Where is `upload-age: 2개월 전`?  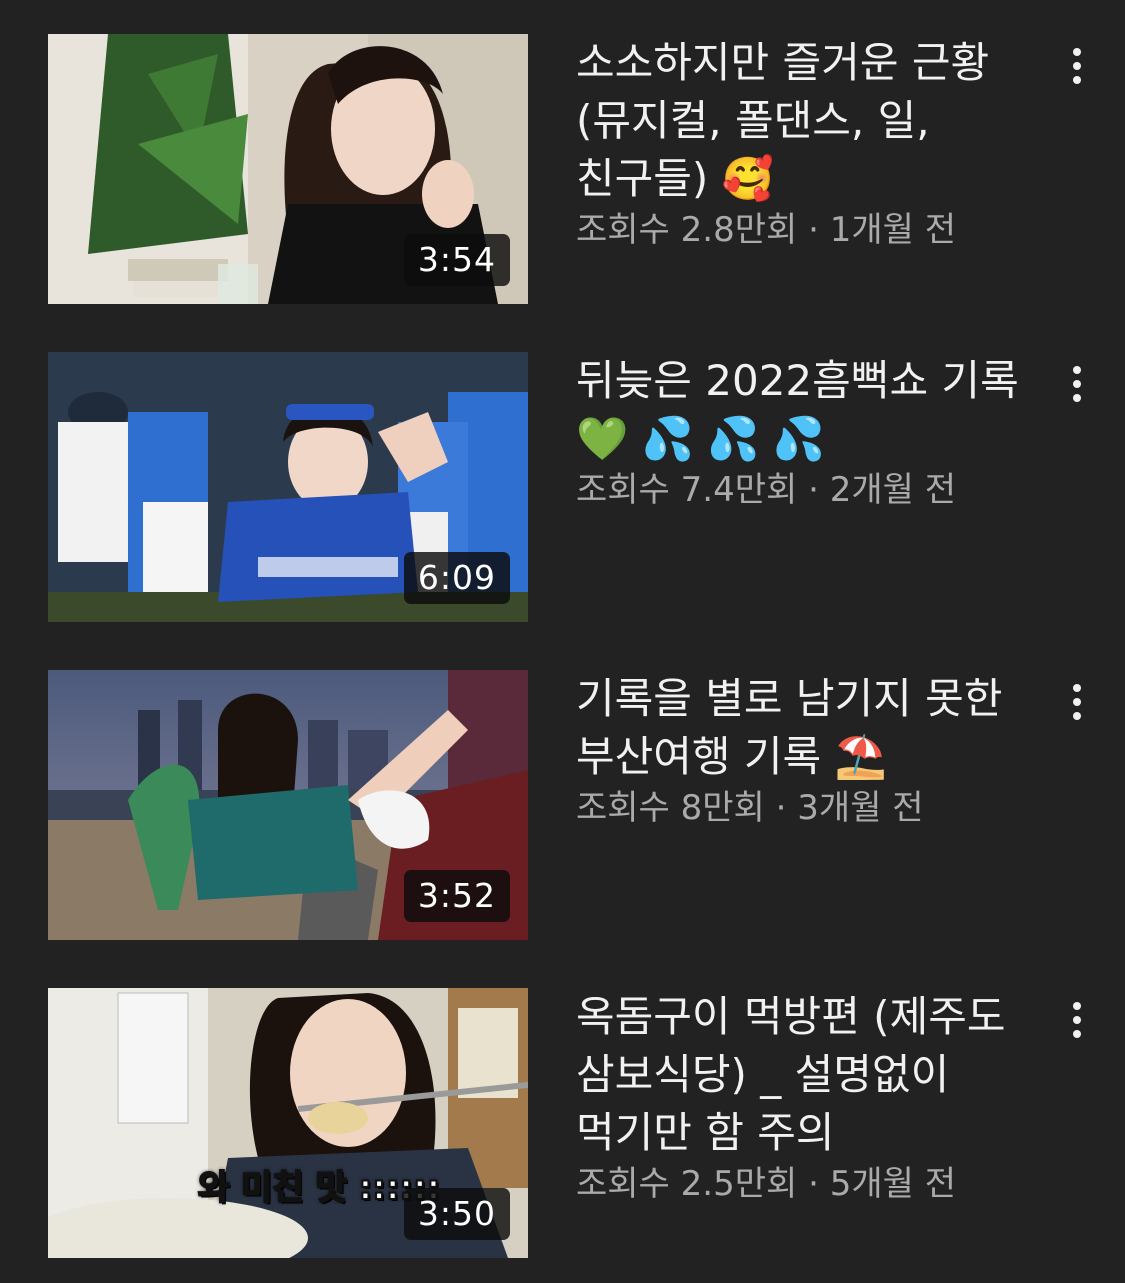 upload-age: 2개월 전 is located at coordinates (892, 490).